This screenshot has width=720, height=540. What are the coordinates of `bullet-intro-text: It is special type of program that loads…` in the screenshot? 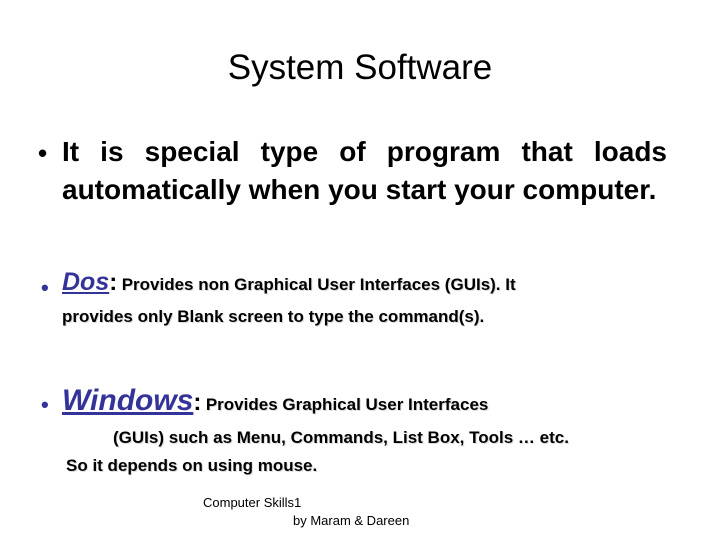 It's located at (364, 170).